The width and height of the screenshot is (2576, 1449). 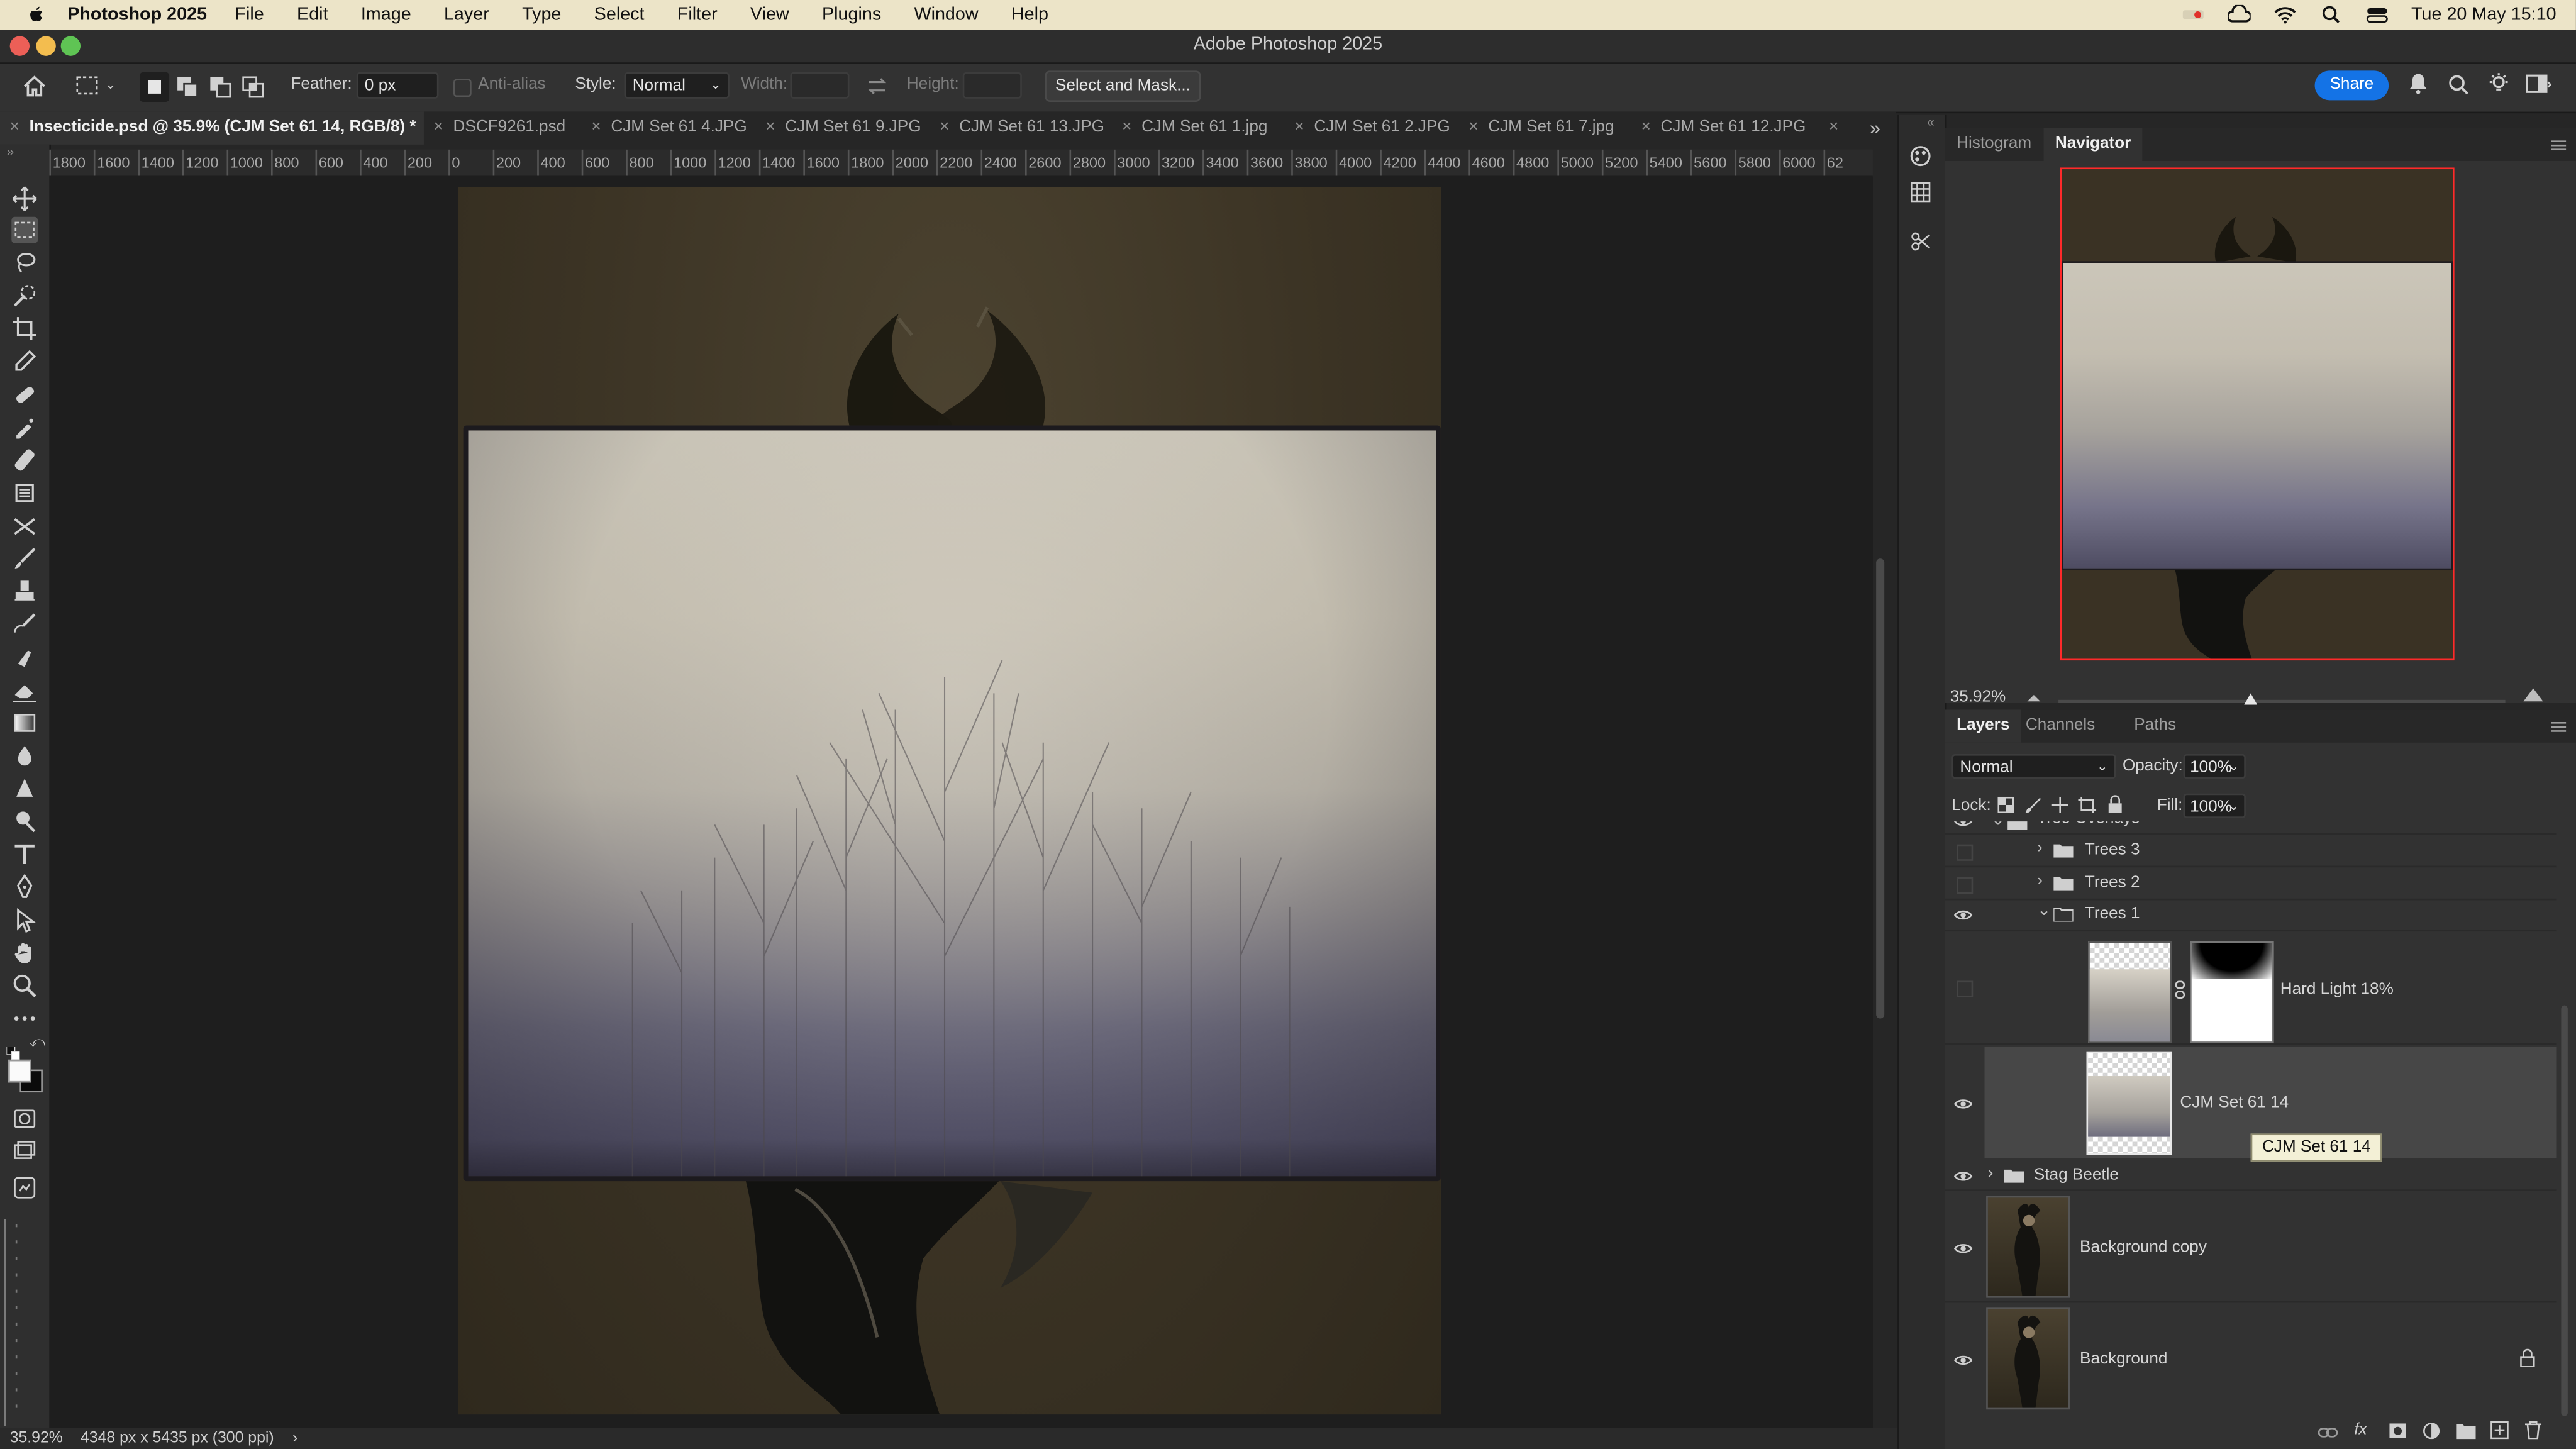 I want to click on search-icon, so click(x=2458, y=85).